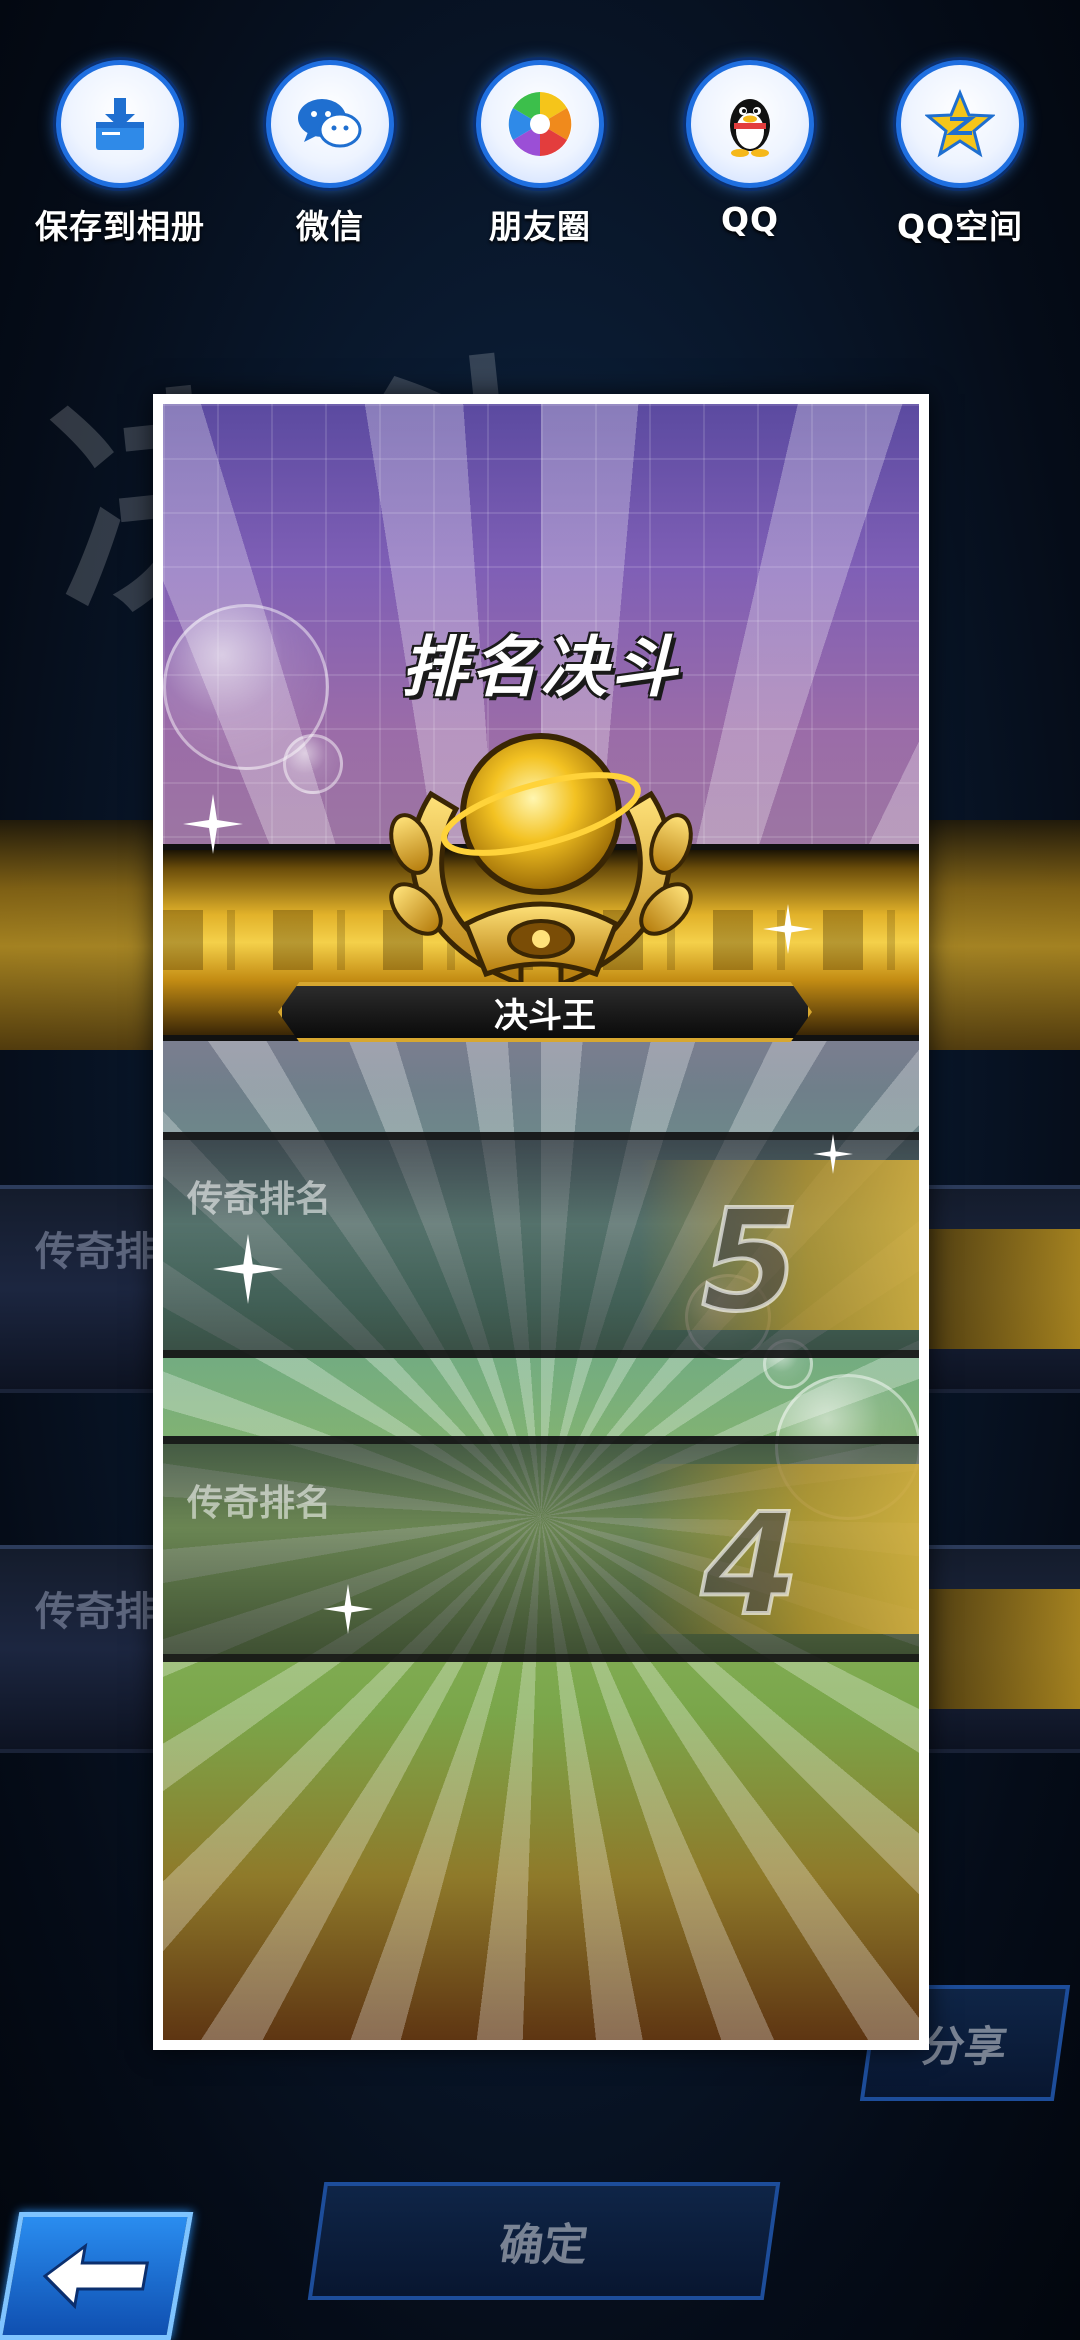 This screenshot has height=2340, width=1080. I want to click on share-moments-button: 朋友圈, so click(540, 154).